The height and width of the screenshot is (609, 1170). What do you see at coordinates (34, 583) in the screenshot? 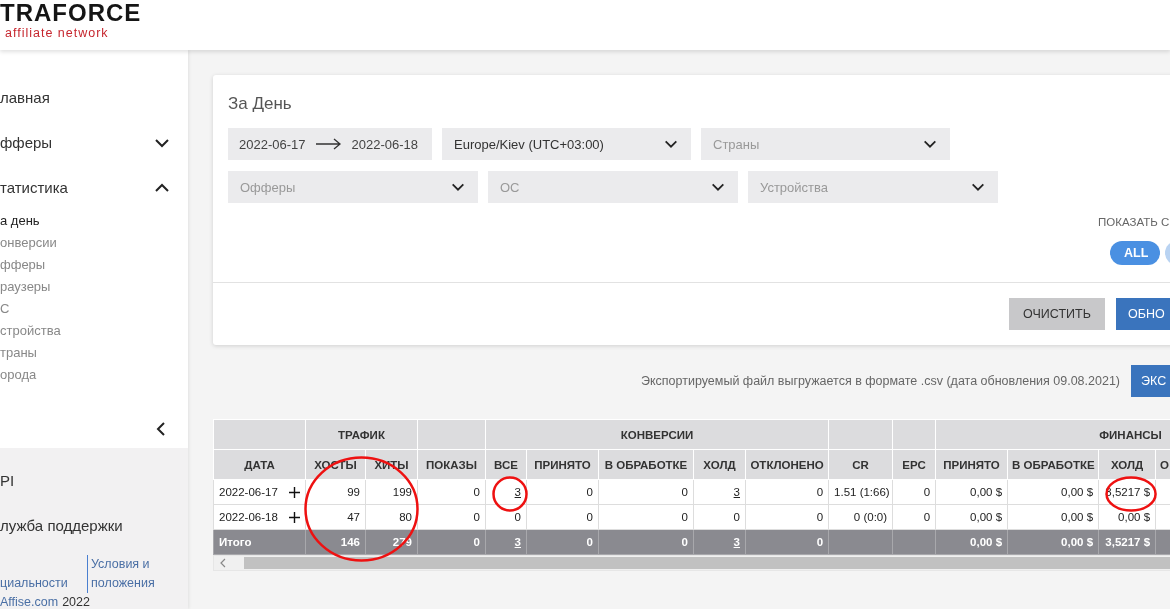
I see `privacy-link: циальности` at bounding box center [34, 583].